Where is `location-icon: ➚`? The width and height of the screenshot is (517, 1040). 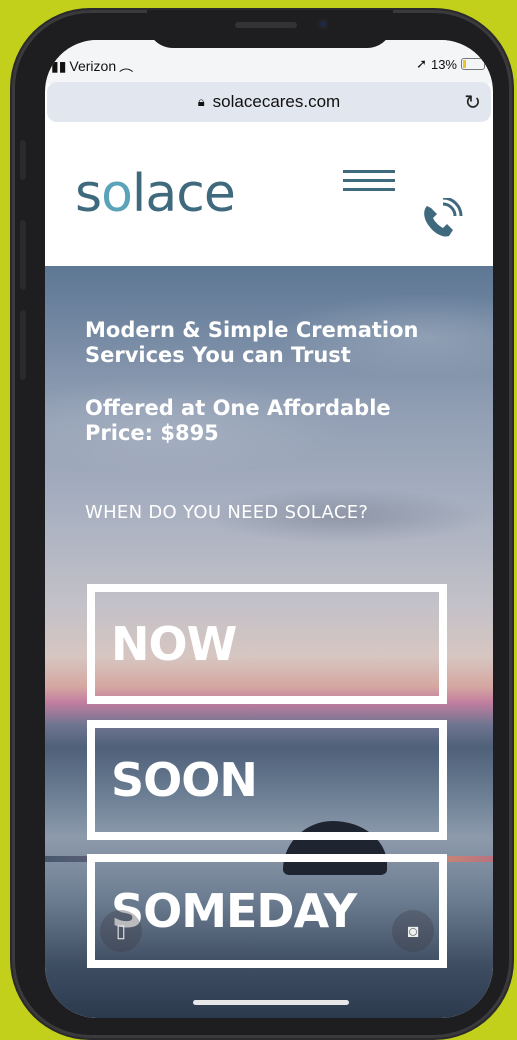 location-icon: ➚ is located at coordinates (421, 63).